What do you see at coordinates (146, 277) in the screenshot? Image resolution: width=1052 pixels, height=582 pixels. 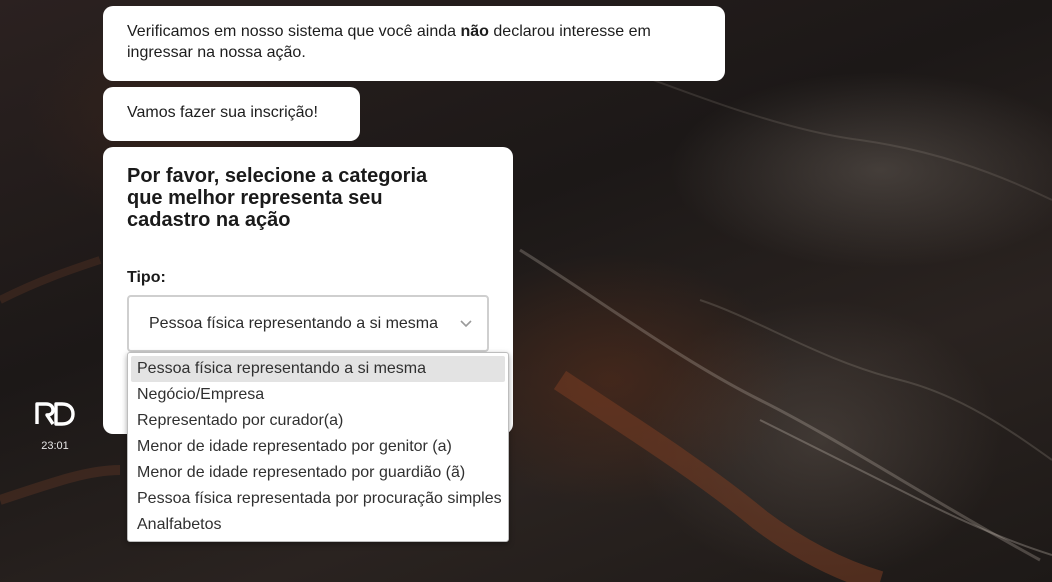 I see `type-label: Tipo:` at bounding box center [146, 277].